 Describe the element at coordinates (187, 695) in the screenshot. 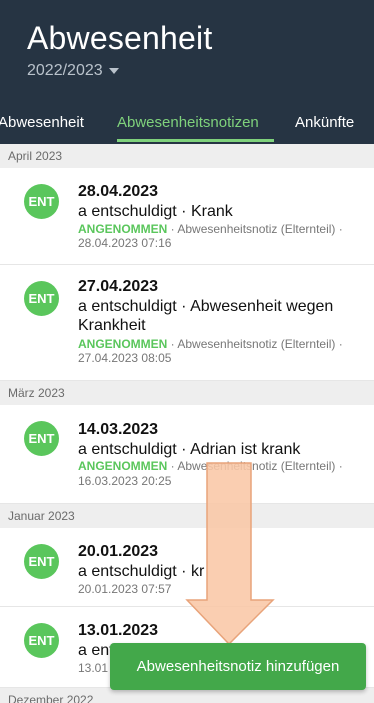

I see `section-header: Dezember 2022` at that location.